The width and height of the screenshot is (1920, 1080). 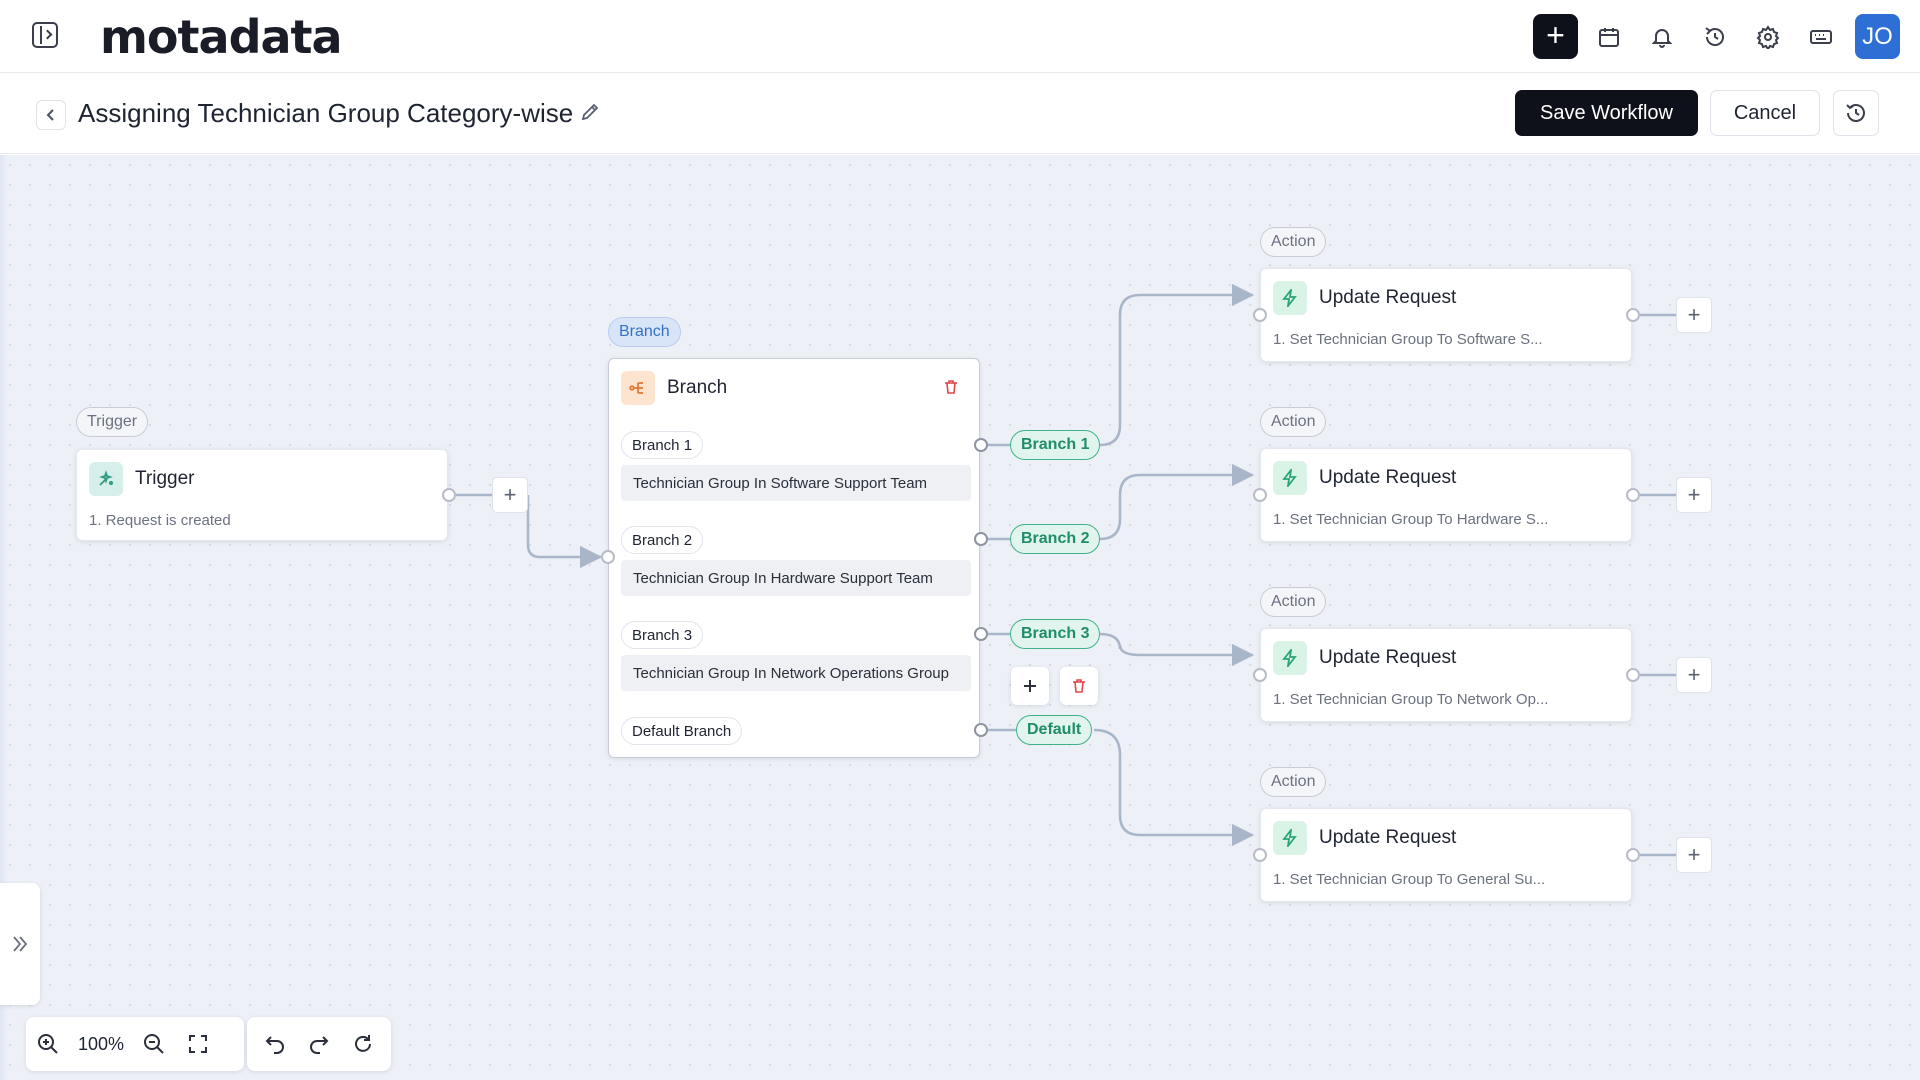 What do you see at coordinates (262, 495) in the screenshot?
I see `trigger-card: Trigger 1. Request is created` at bounding box center [262, 495].